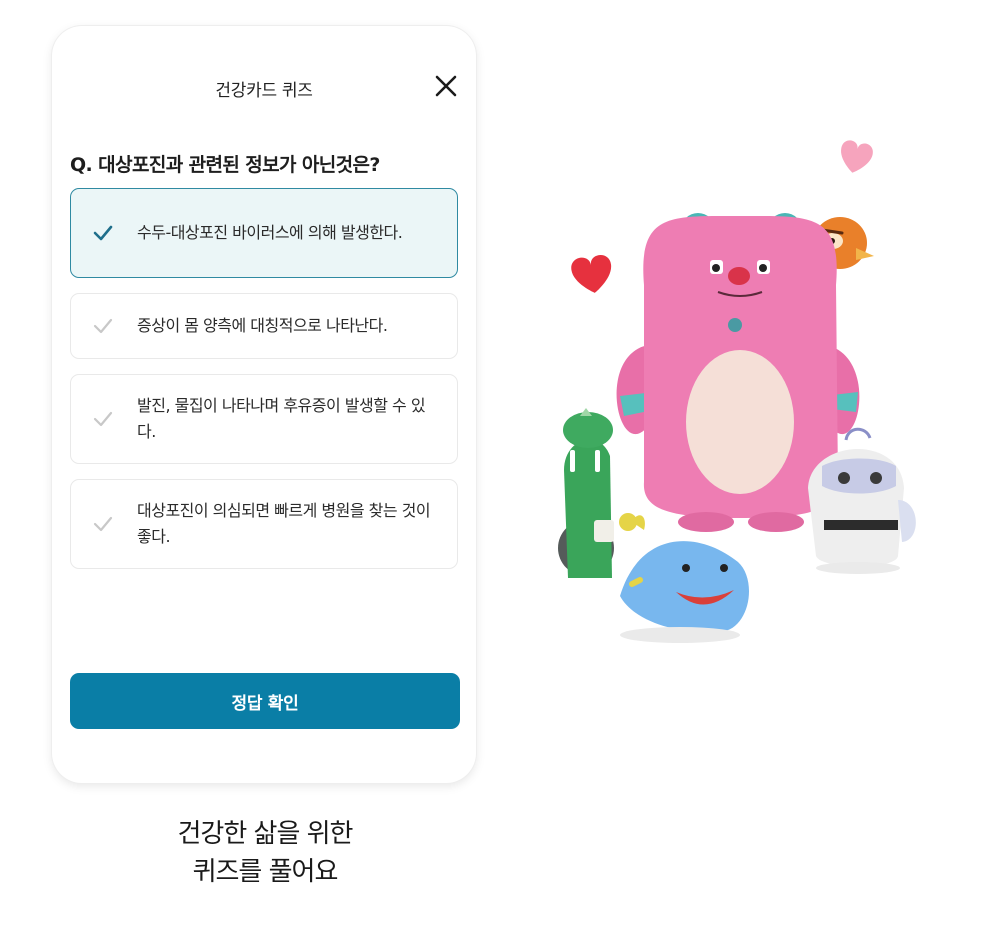 The image size is (986, 929). I want to click on quiz-option-3: 발진, 물집이 나타나며 후유증이 발생할 수 있다., so click(264, 419).